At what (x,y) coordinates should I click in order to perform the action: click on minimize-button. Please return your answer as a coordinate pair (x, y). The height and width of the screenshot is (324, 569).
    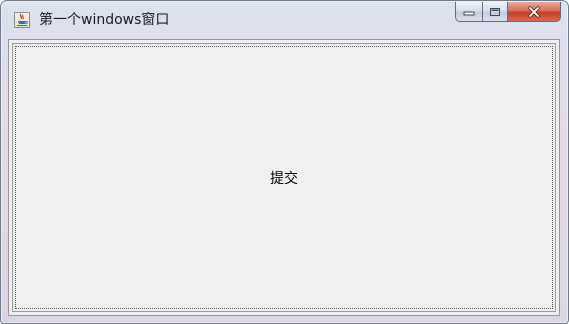
    Looking at the image, I should click on (468, 12).